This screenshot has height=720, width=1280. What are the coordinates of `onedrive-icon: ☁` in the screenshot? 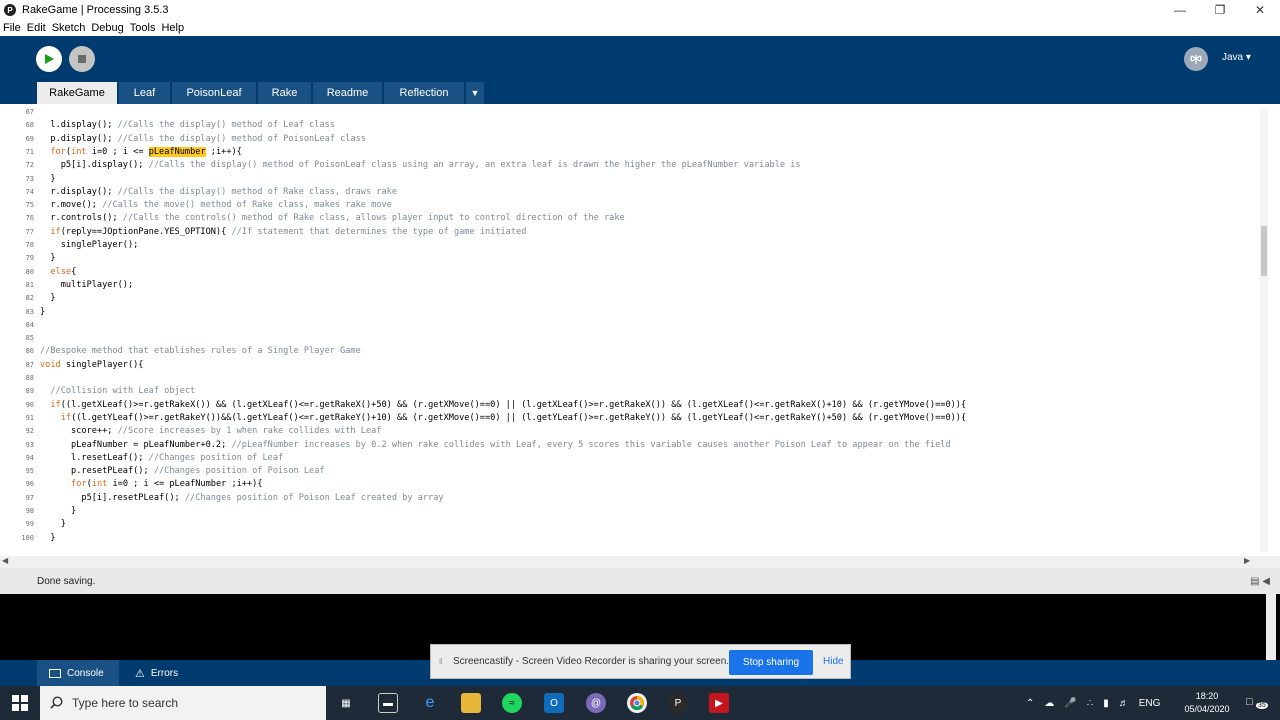 It's located at (1049, 703).